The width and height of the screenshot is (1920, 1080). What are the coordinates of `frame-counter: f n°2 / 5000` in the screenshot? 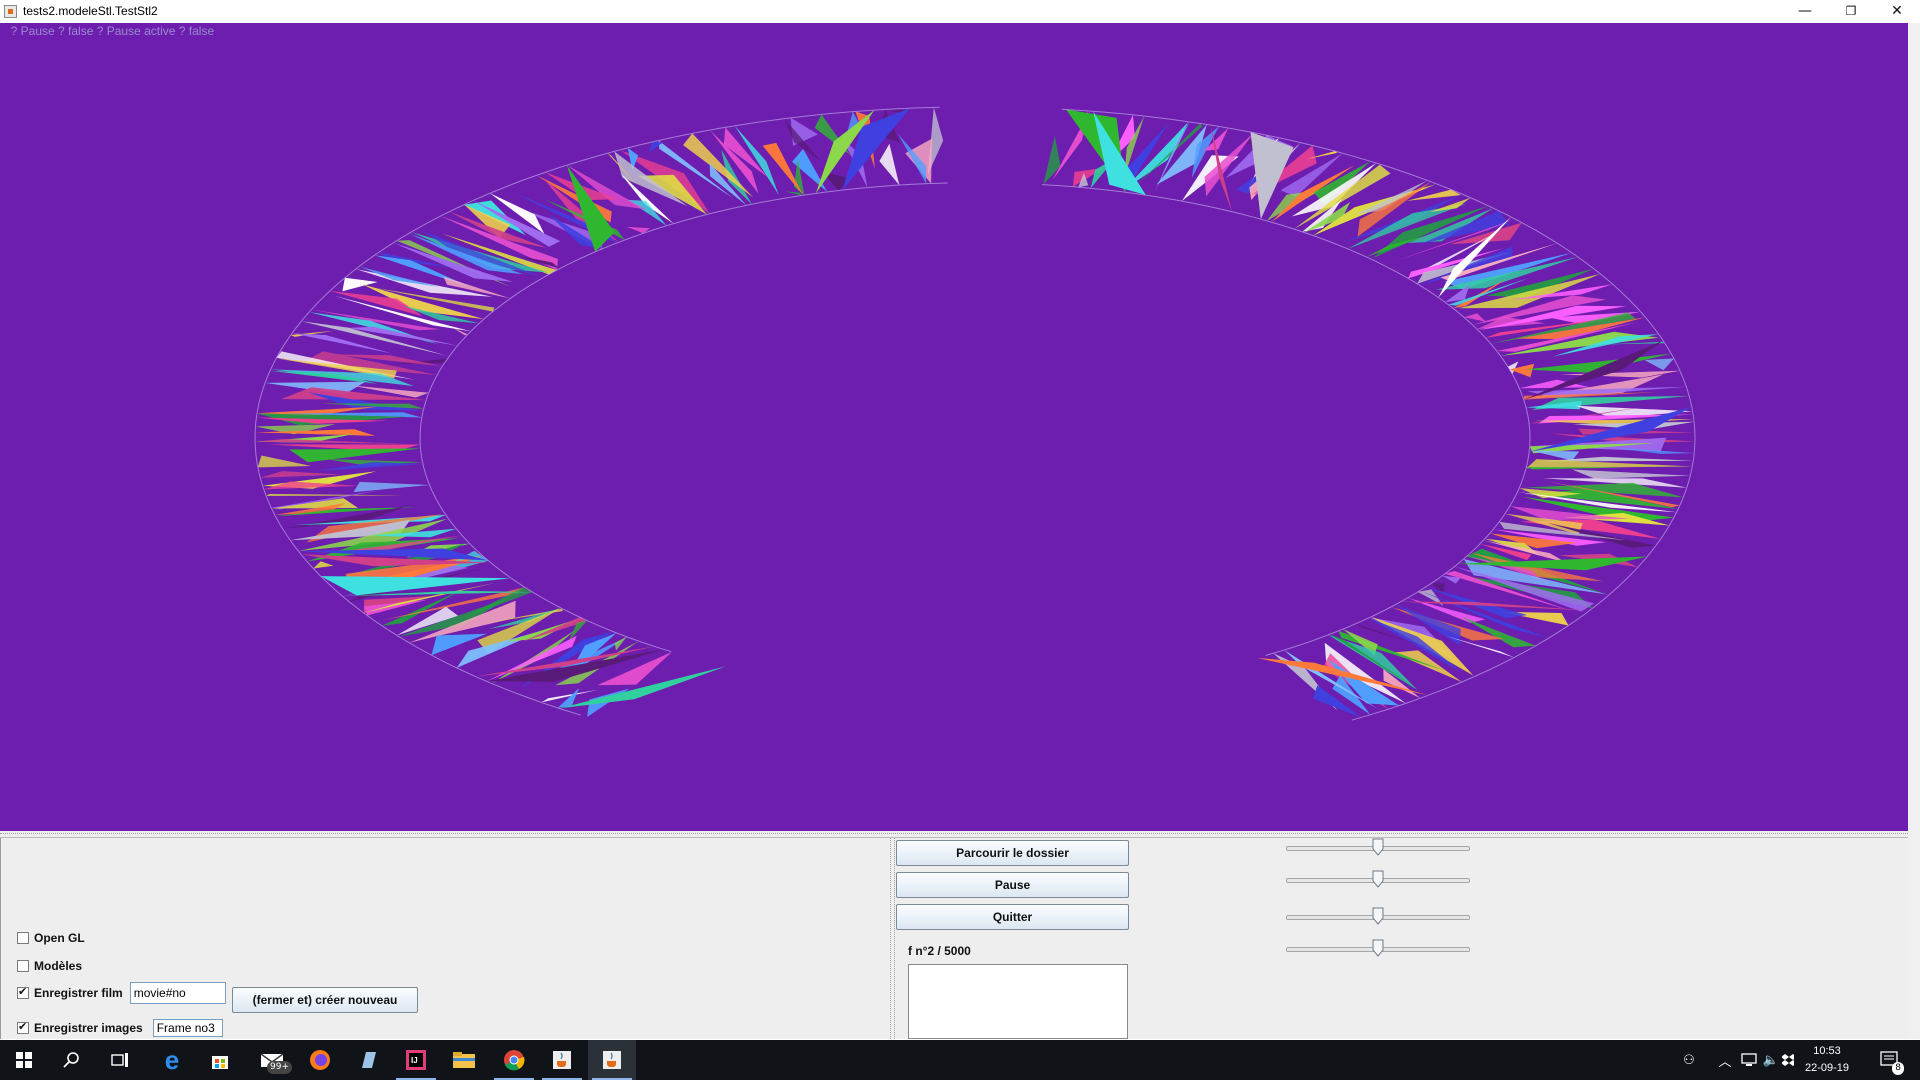 It's located at (939, 951).